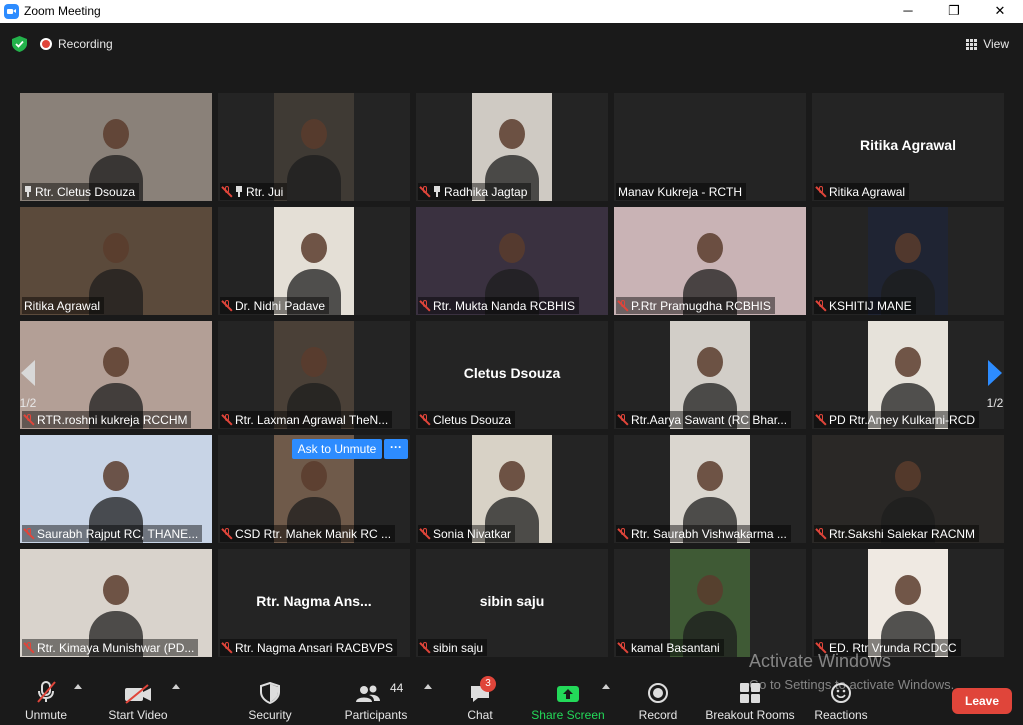 The image size is (1023, 725). I want to click on participant-tile: Rtr. Cletus Dsouza, so click(116, 147).